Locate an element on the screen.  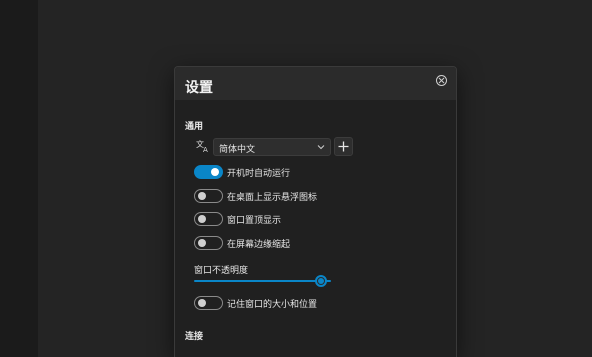
section-title-connection: 连接 is located at coordinates (194, 337).